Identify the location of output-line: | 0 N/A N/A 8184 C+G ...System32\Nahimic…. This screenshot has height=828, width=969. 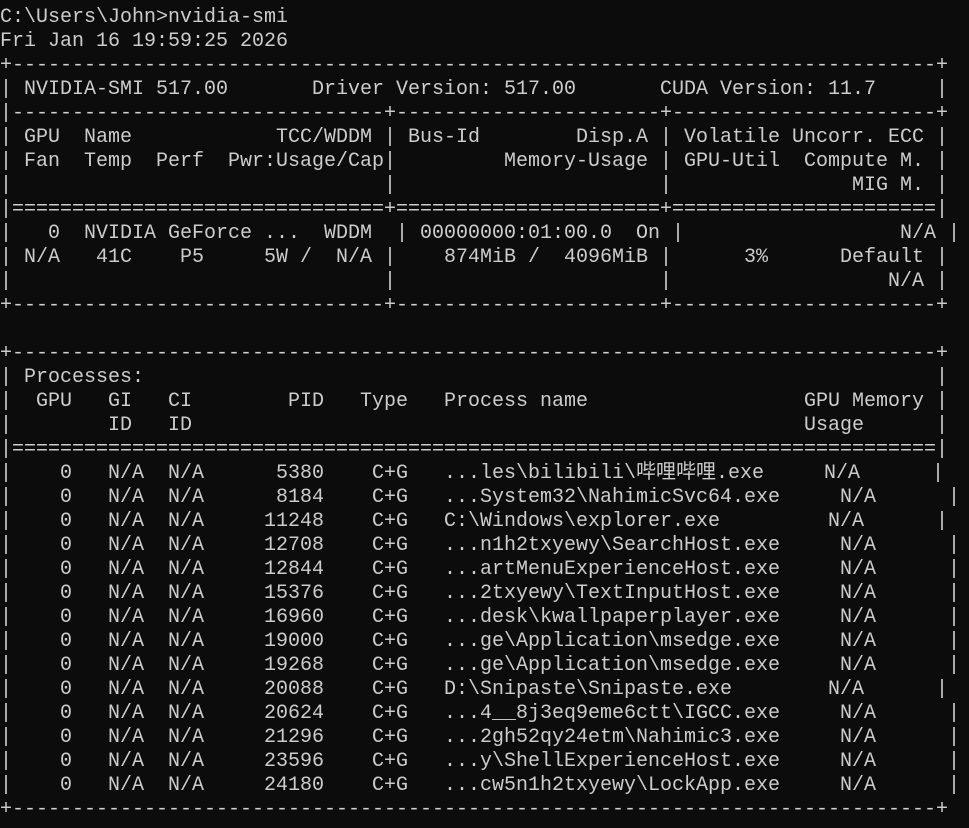
(480, 497).